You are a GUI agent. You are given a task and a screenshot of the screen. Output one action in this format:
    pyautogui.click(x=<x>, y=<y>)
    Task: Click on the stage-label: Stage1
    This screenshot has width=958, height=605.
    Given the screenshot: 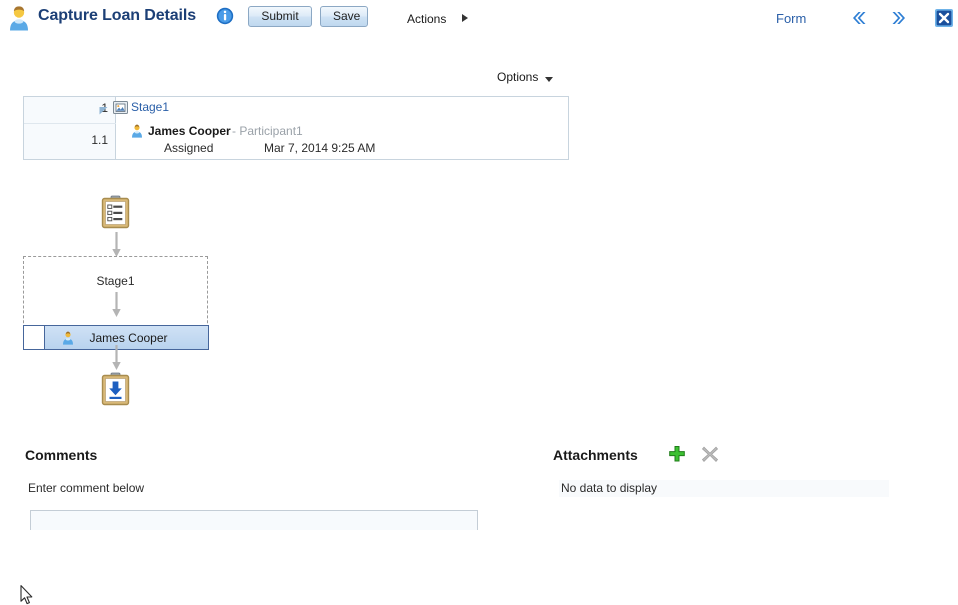 What is the action you would take?
    pyautogui.click(x=115, y=281)
    